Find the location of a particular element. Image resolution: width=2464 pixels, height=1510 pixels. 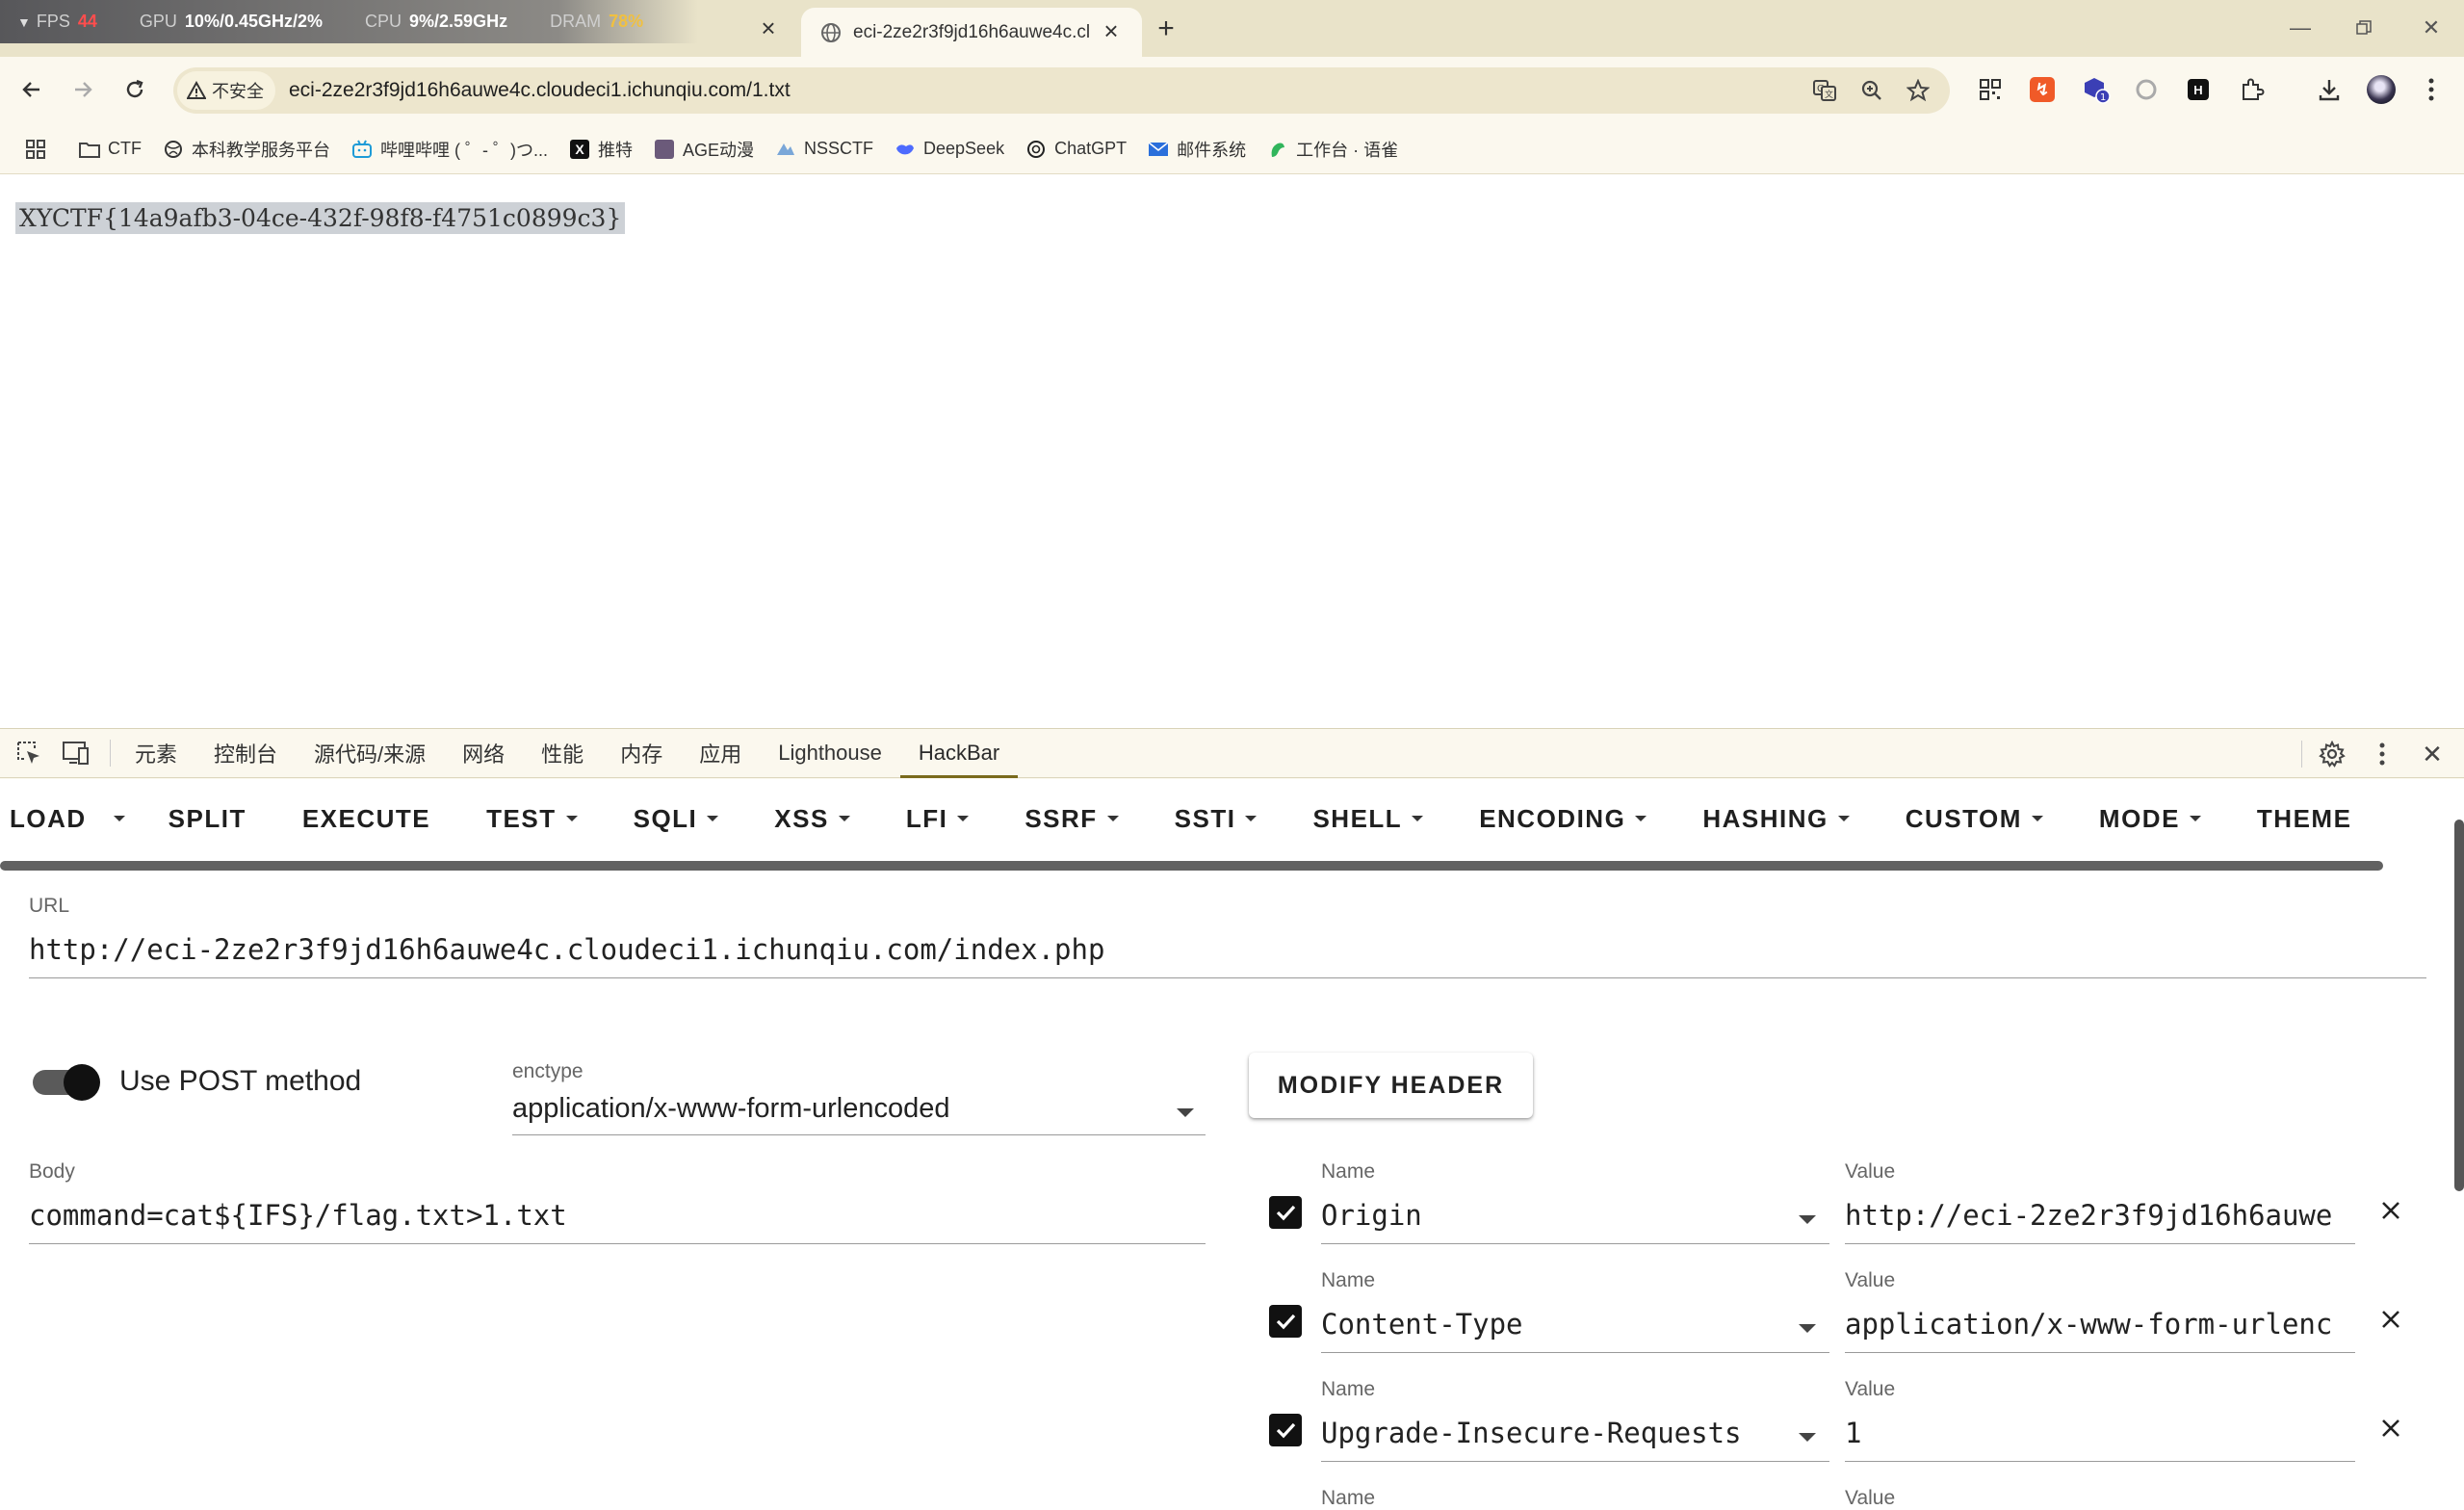

profile-avatar-icon is located at coordinates (2381, 89).